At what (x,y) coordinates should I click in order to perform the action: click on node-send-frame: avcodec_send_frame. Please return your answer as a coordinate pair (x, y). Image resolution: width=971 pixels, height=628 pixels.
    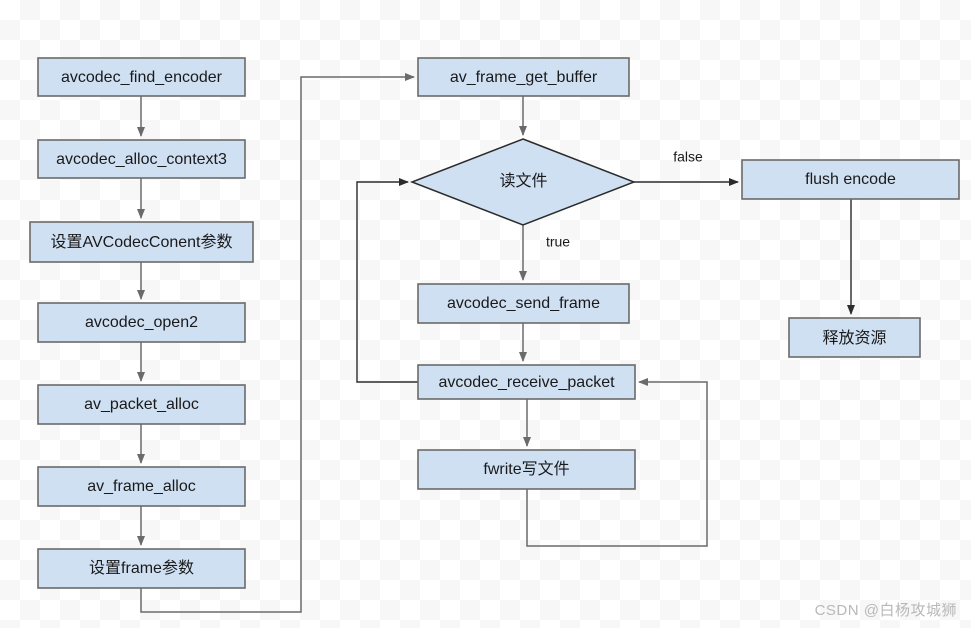
    Looking at the image, I should click on (523, 303).